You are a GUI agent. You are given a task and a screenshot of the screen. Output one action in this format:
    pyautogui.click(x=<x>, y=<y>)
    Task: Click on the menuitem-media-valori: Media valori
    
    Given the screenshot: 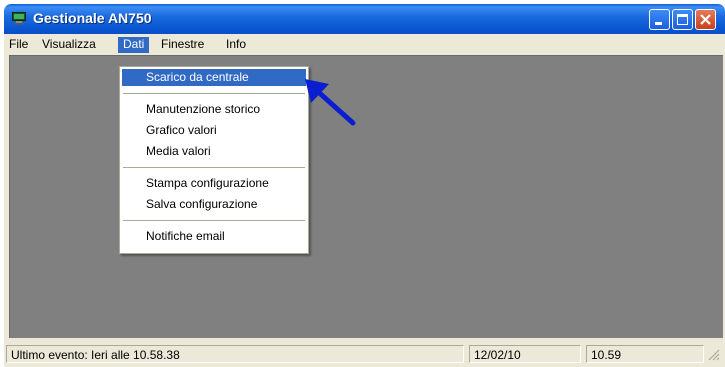 What is the action you would take?
    pyautogui.click(x=214, y=151)
    